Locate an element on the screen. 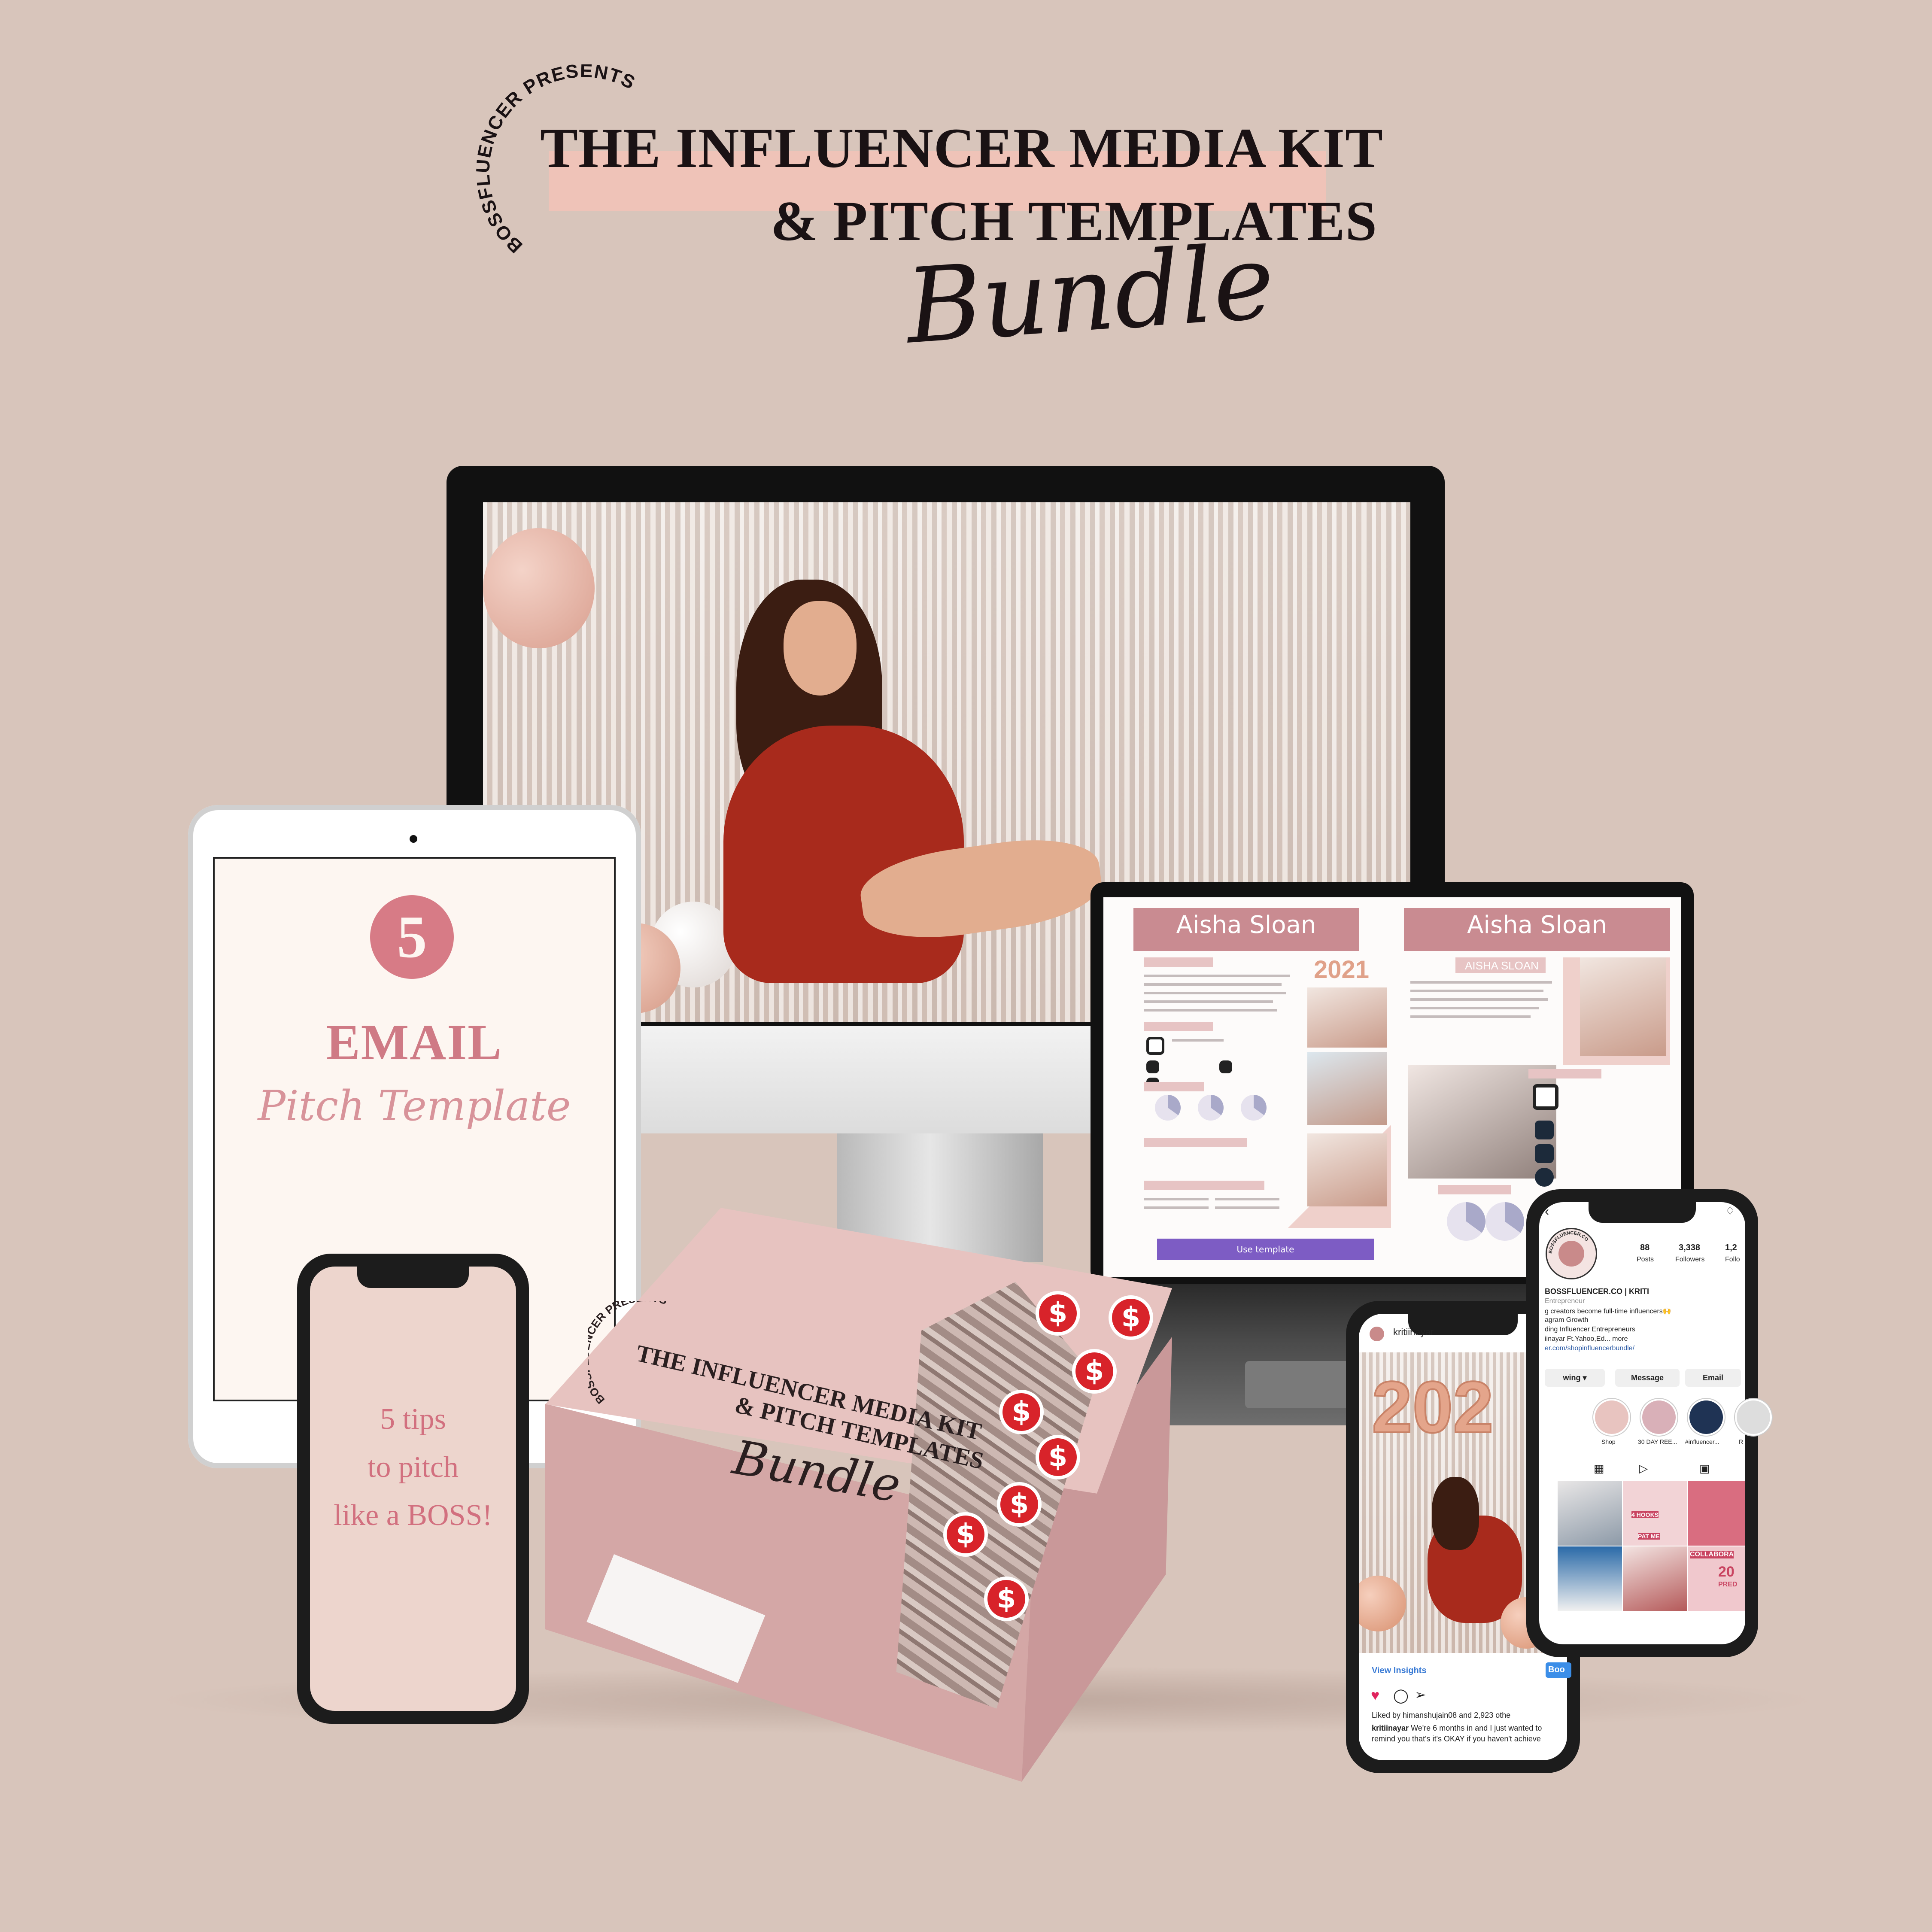  avatar is located at coordinates (1377, 1334).